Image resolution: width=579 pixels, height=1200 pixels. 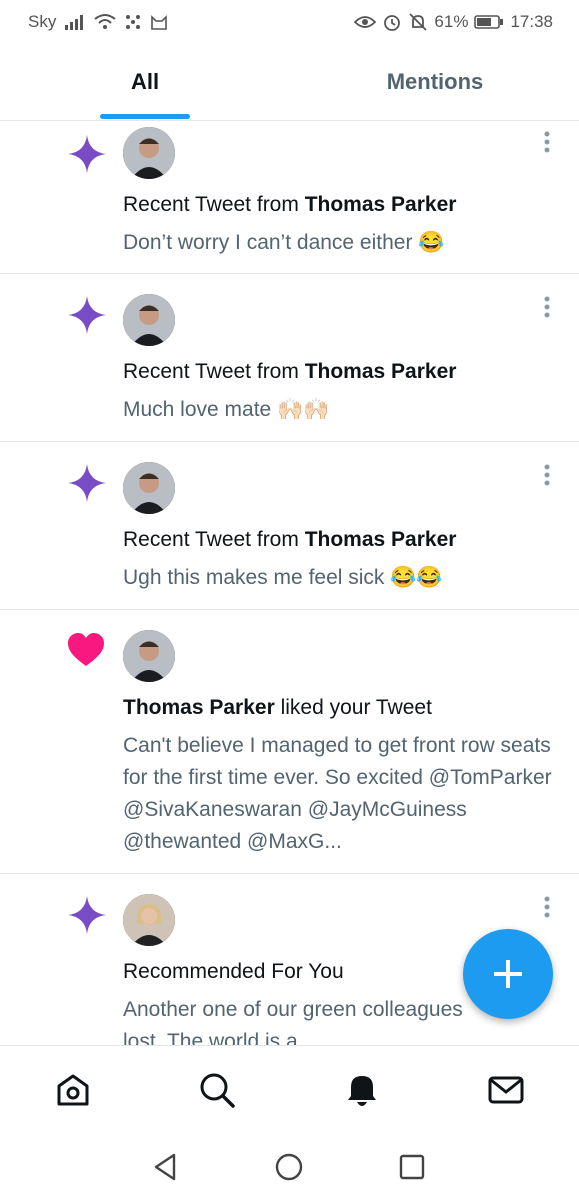 What do you see at coordinates (289, 82) in the screenshot?
I see `tab-bar: All Mentions` at bounding box center [289, 82].